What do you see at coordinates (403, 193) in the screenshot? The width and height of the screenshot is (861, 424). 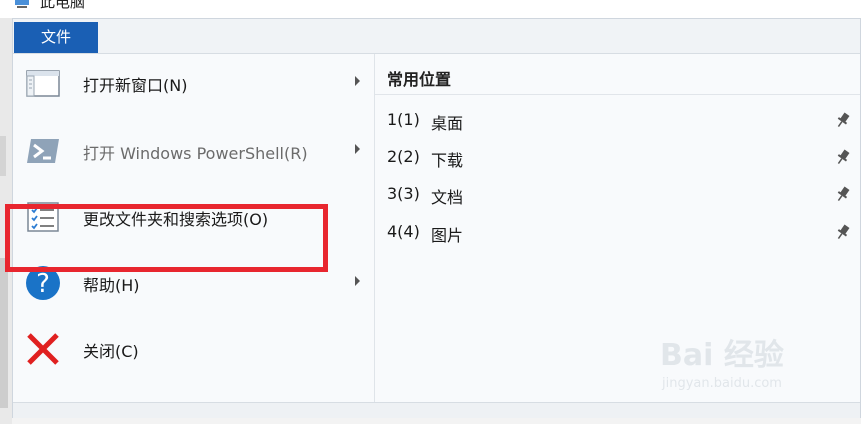 I see `place-number: 3(3)` at bounding box center [403, 193].